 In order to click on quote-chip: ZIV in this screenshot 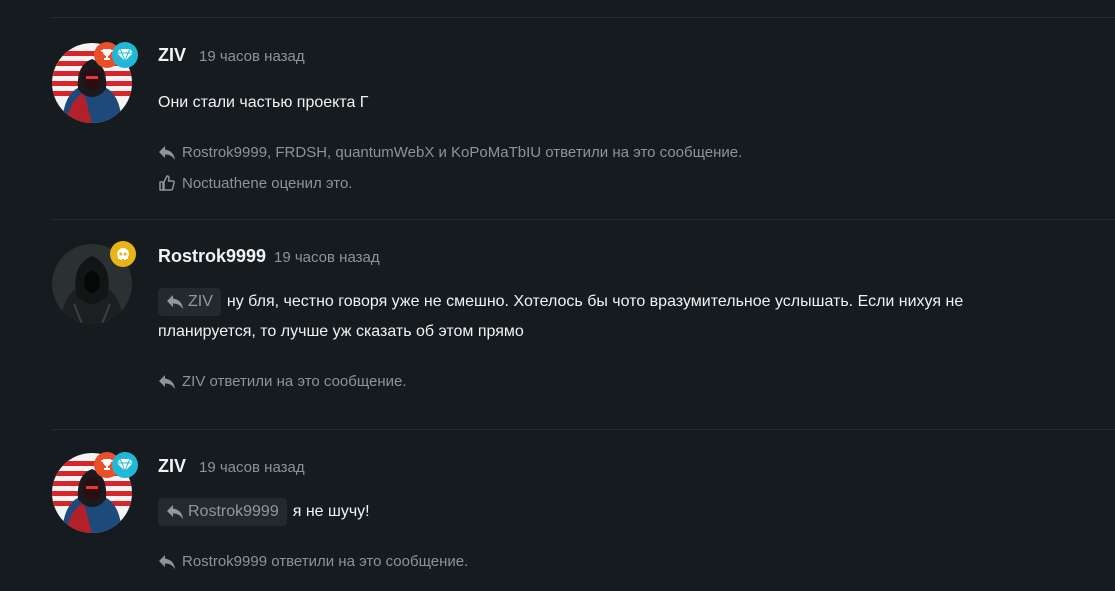, I will do `click(189, 301)`.